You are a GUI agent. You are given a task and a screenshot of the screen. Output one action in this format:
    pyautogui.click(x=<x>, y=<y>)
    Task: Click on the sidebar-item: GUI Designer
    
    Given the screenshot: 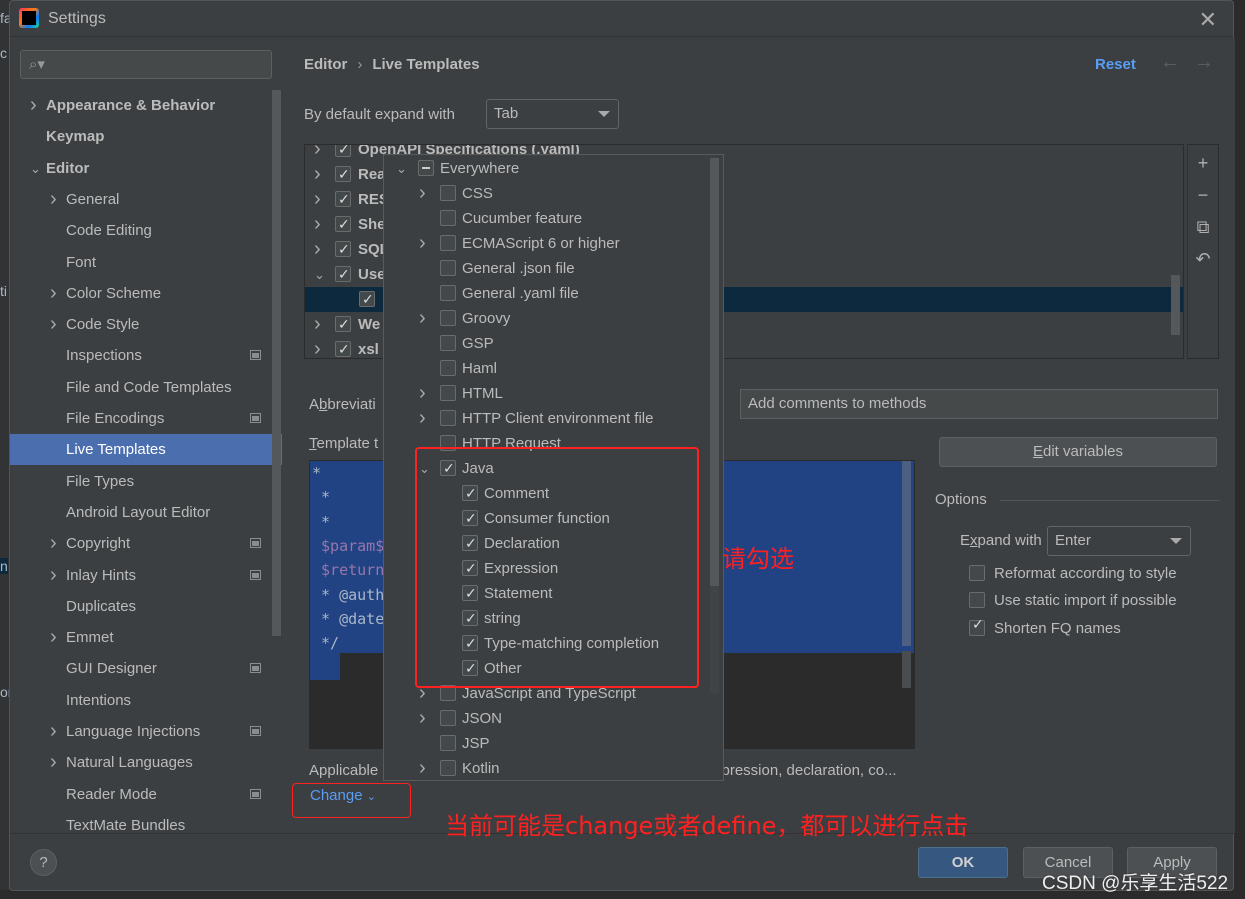 What is the action you would take?
    pyautogui.click(x=146, y=668)
    